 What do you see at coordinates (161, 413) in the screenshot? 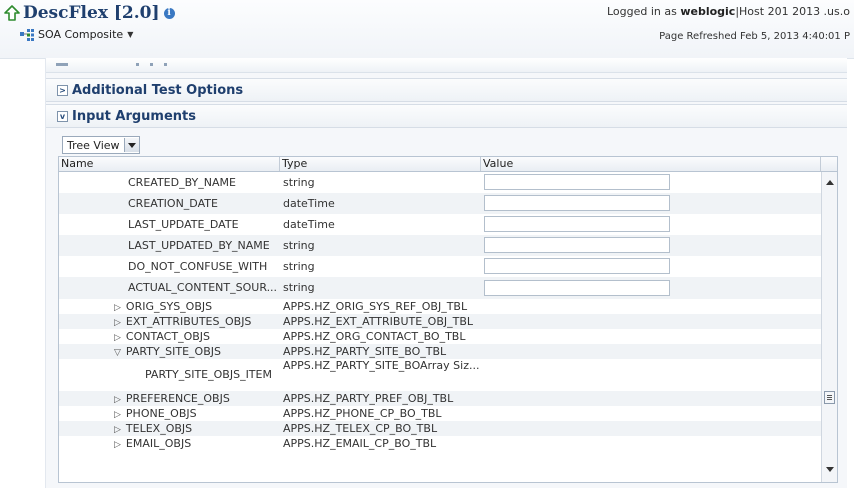
I see `row-name-text: PHONE_OBJS` at bounding box center [161, 413].